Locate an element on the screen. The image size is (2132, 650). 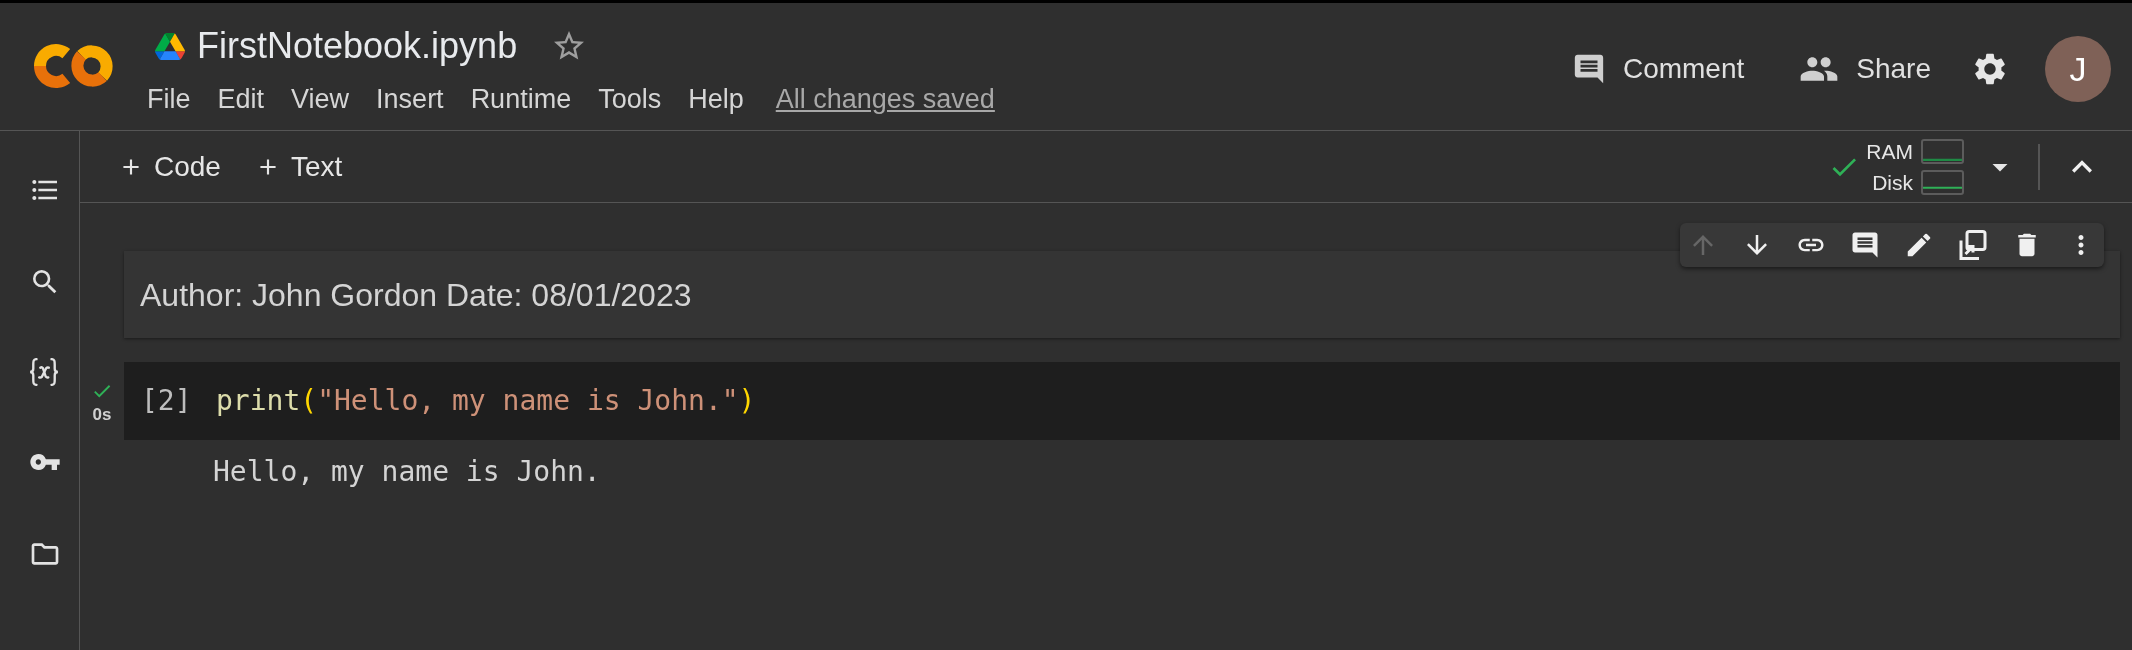
variable-icon is located at coordinates (44, 372).